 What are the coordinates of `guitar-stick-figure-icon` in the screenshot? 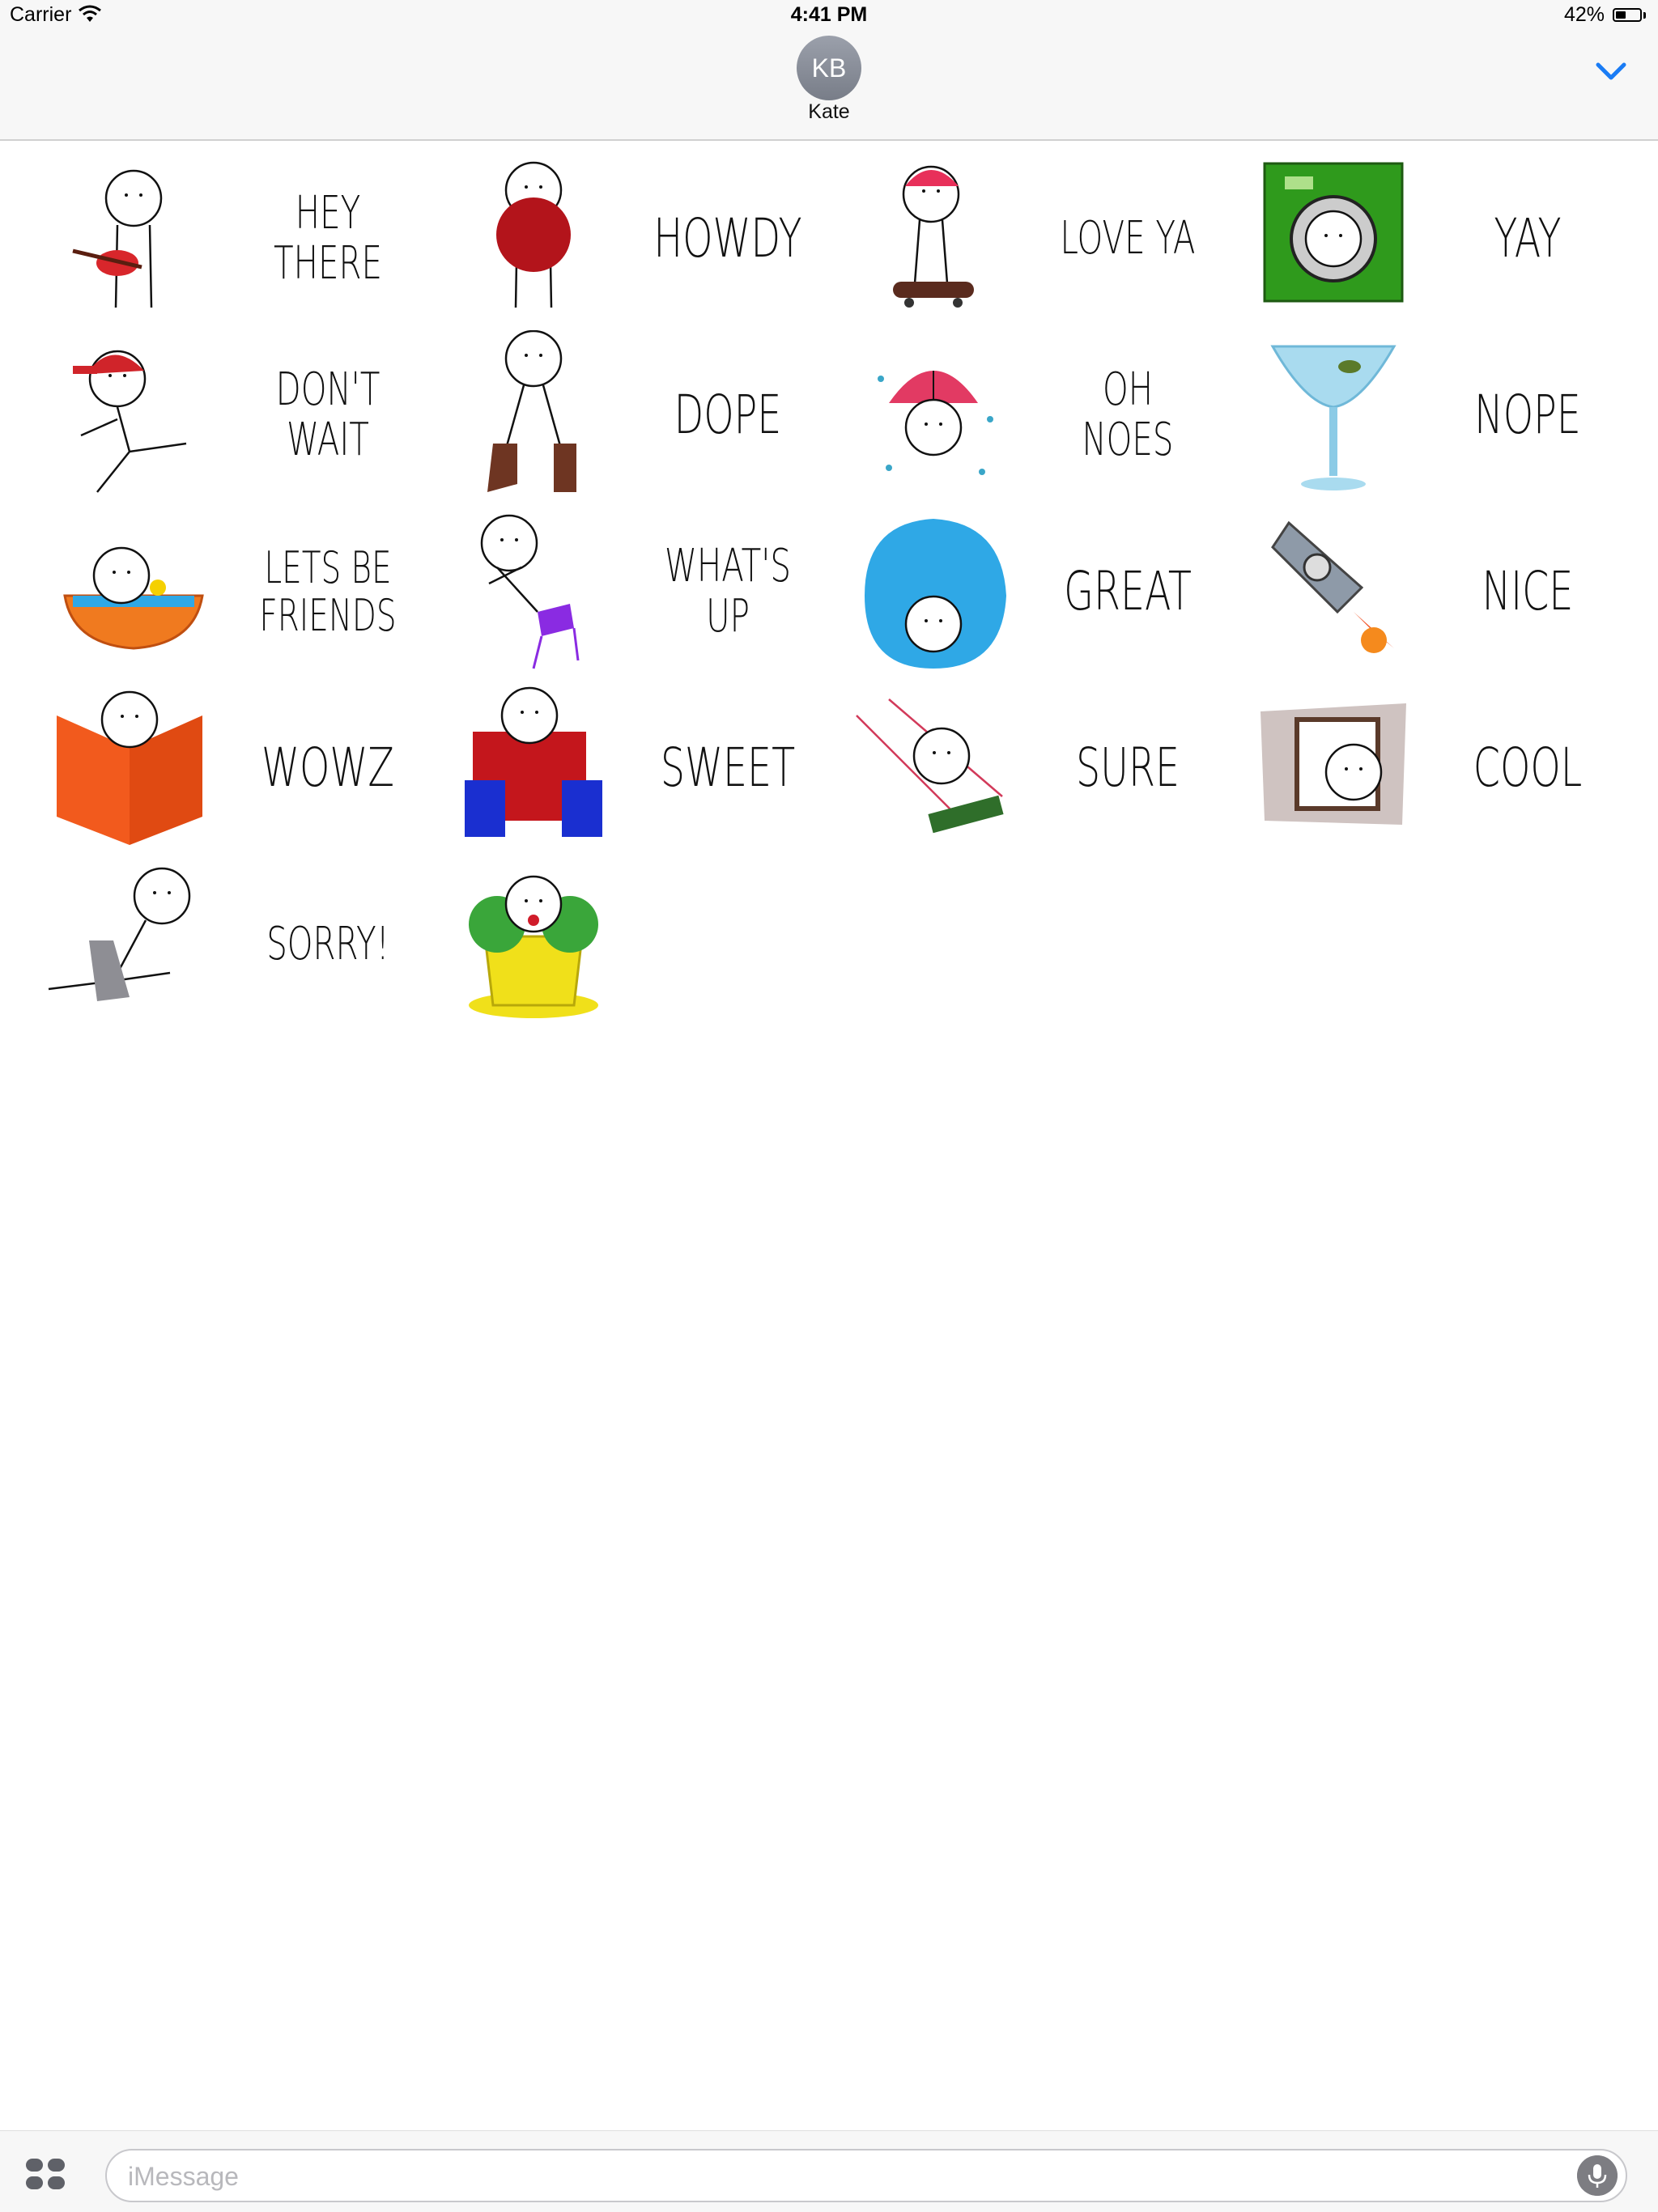 It's located at (117, 238).